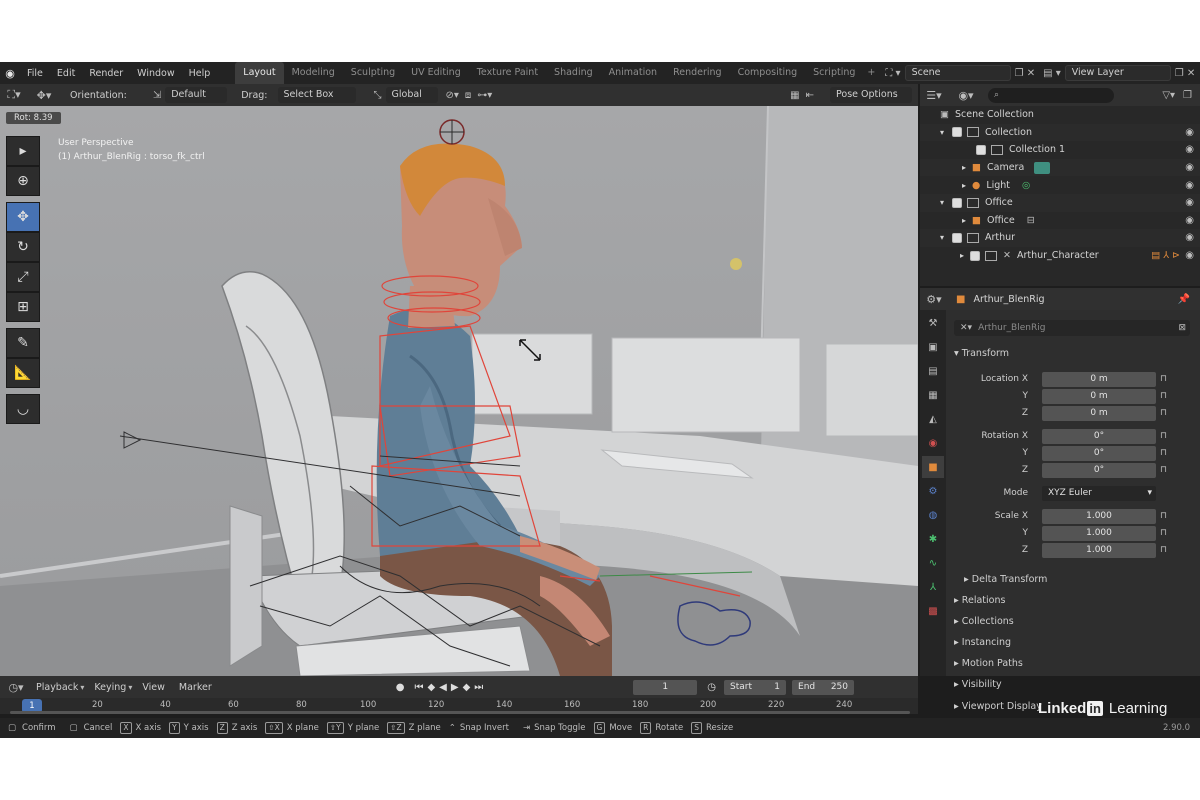 The width and height of the screenshot is (1200, 800). Describe the element at coordinates (23, 409) in the screenshot. I see `pose-tool-icon: ◡` at that location.